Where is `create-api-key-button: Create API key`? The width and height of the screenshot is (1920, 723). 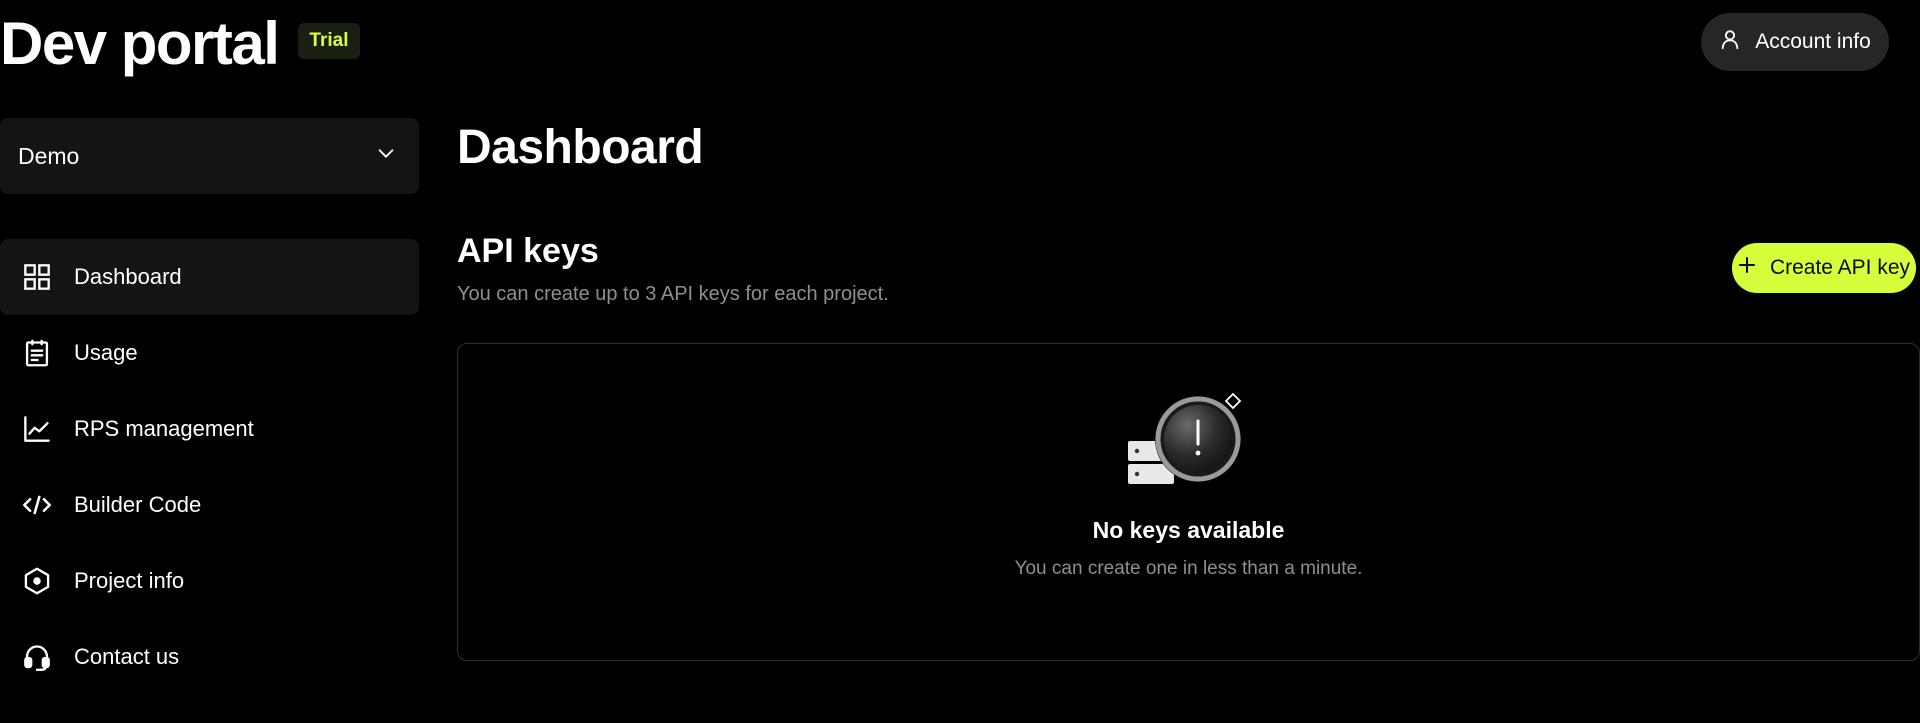
create-api-key-button: Create API key is located at coordinates (1824, 268).